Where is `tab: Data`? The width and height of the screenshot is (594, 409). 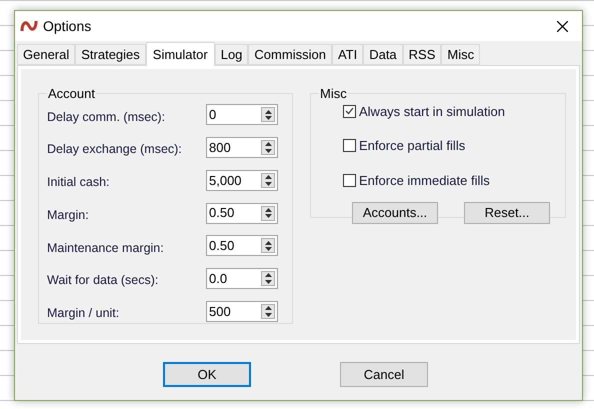 tab: Data is located at coordinates (383, 54).